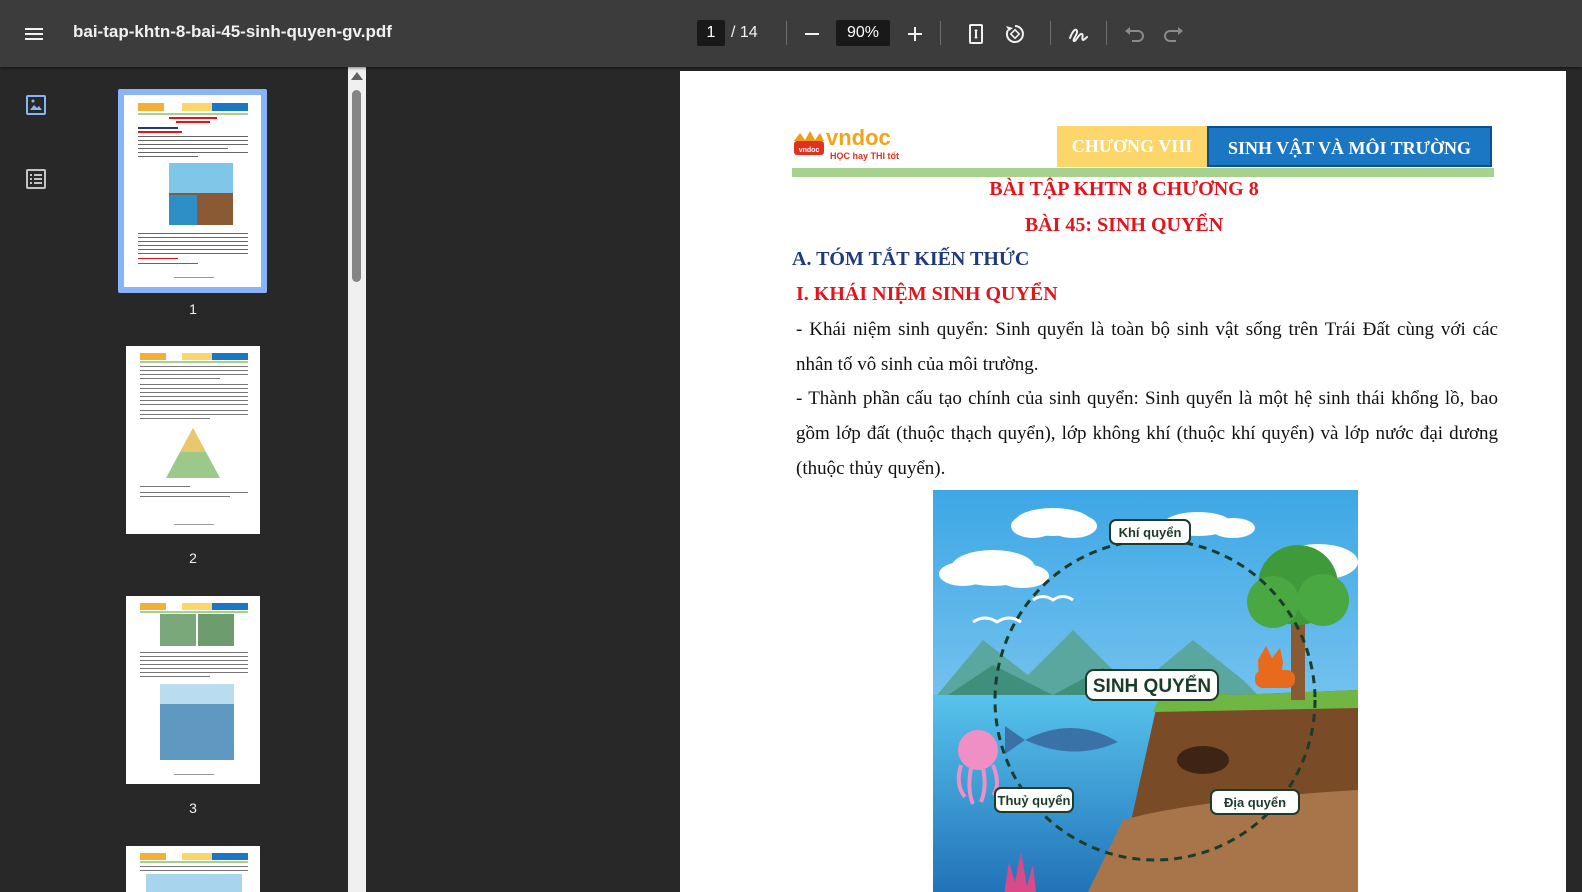  What do you see at coordinates (1574, 479) in the screenshot?
I see `page-scrollbar` at bounding box center [1574, 479].